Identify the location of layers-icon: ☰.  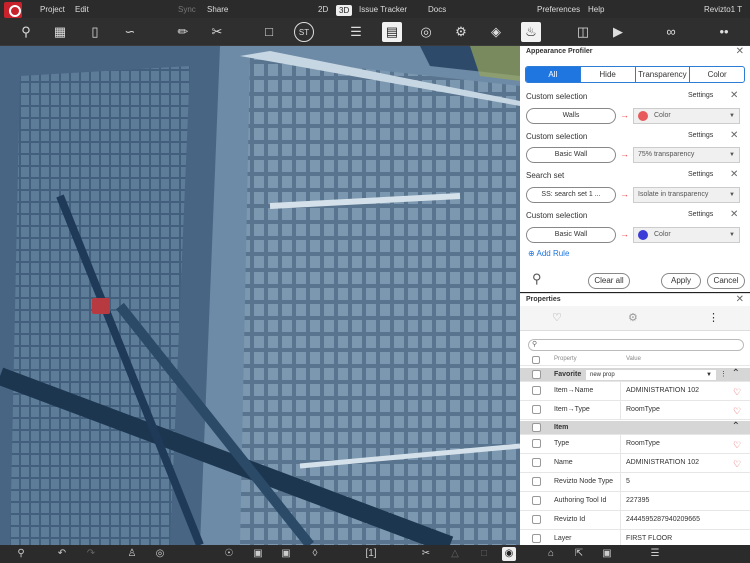
(356, 32).